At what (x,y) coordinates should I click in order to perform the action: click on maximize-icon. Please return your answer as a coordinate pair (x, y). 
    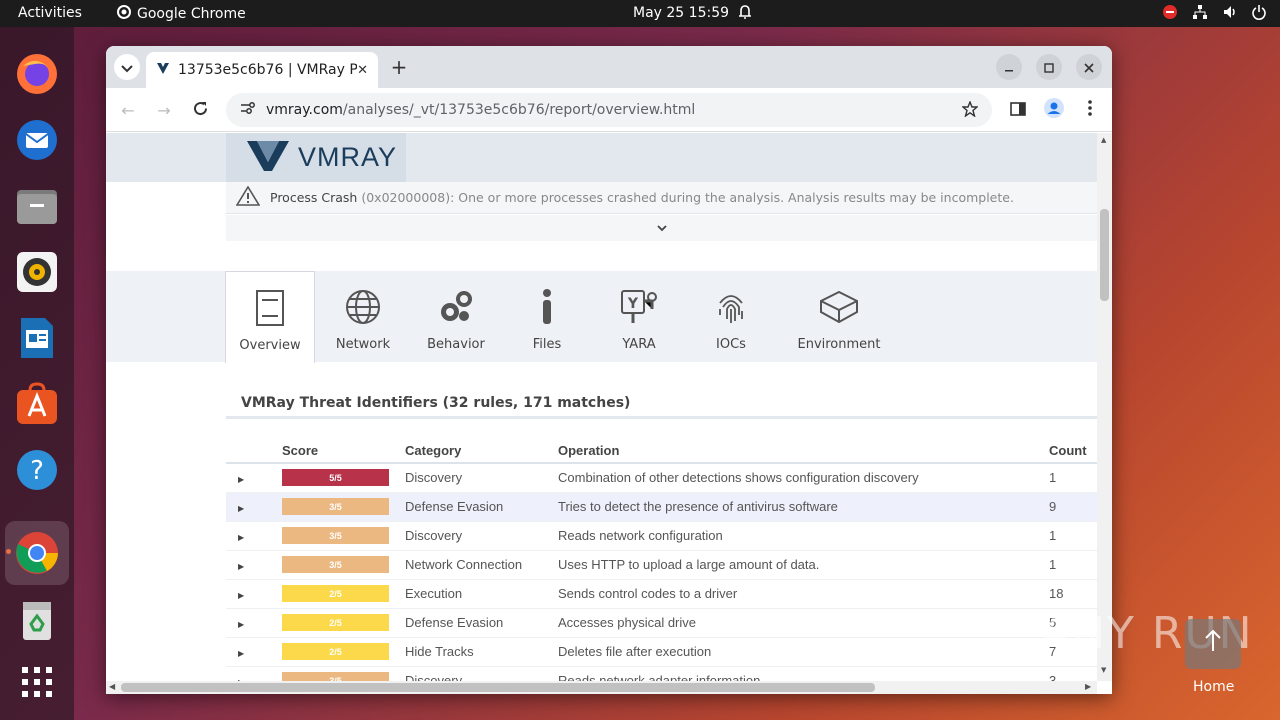
    Looking at the image, I should click on (1049, 67).